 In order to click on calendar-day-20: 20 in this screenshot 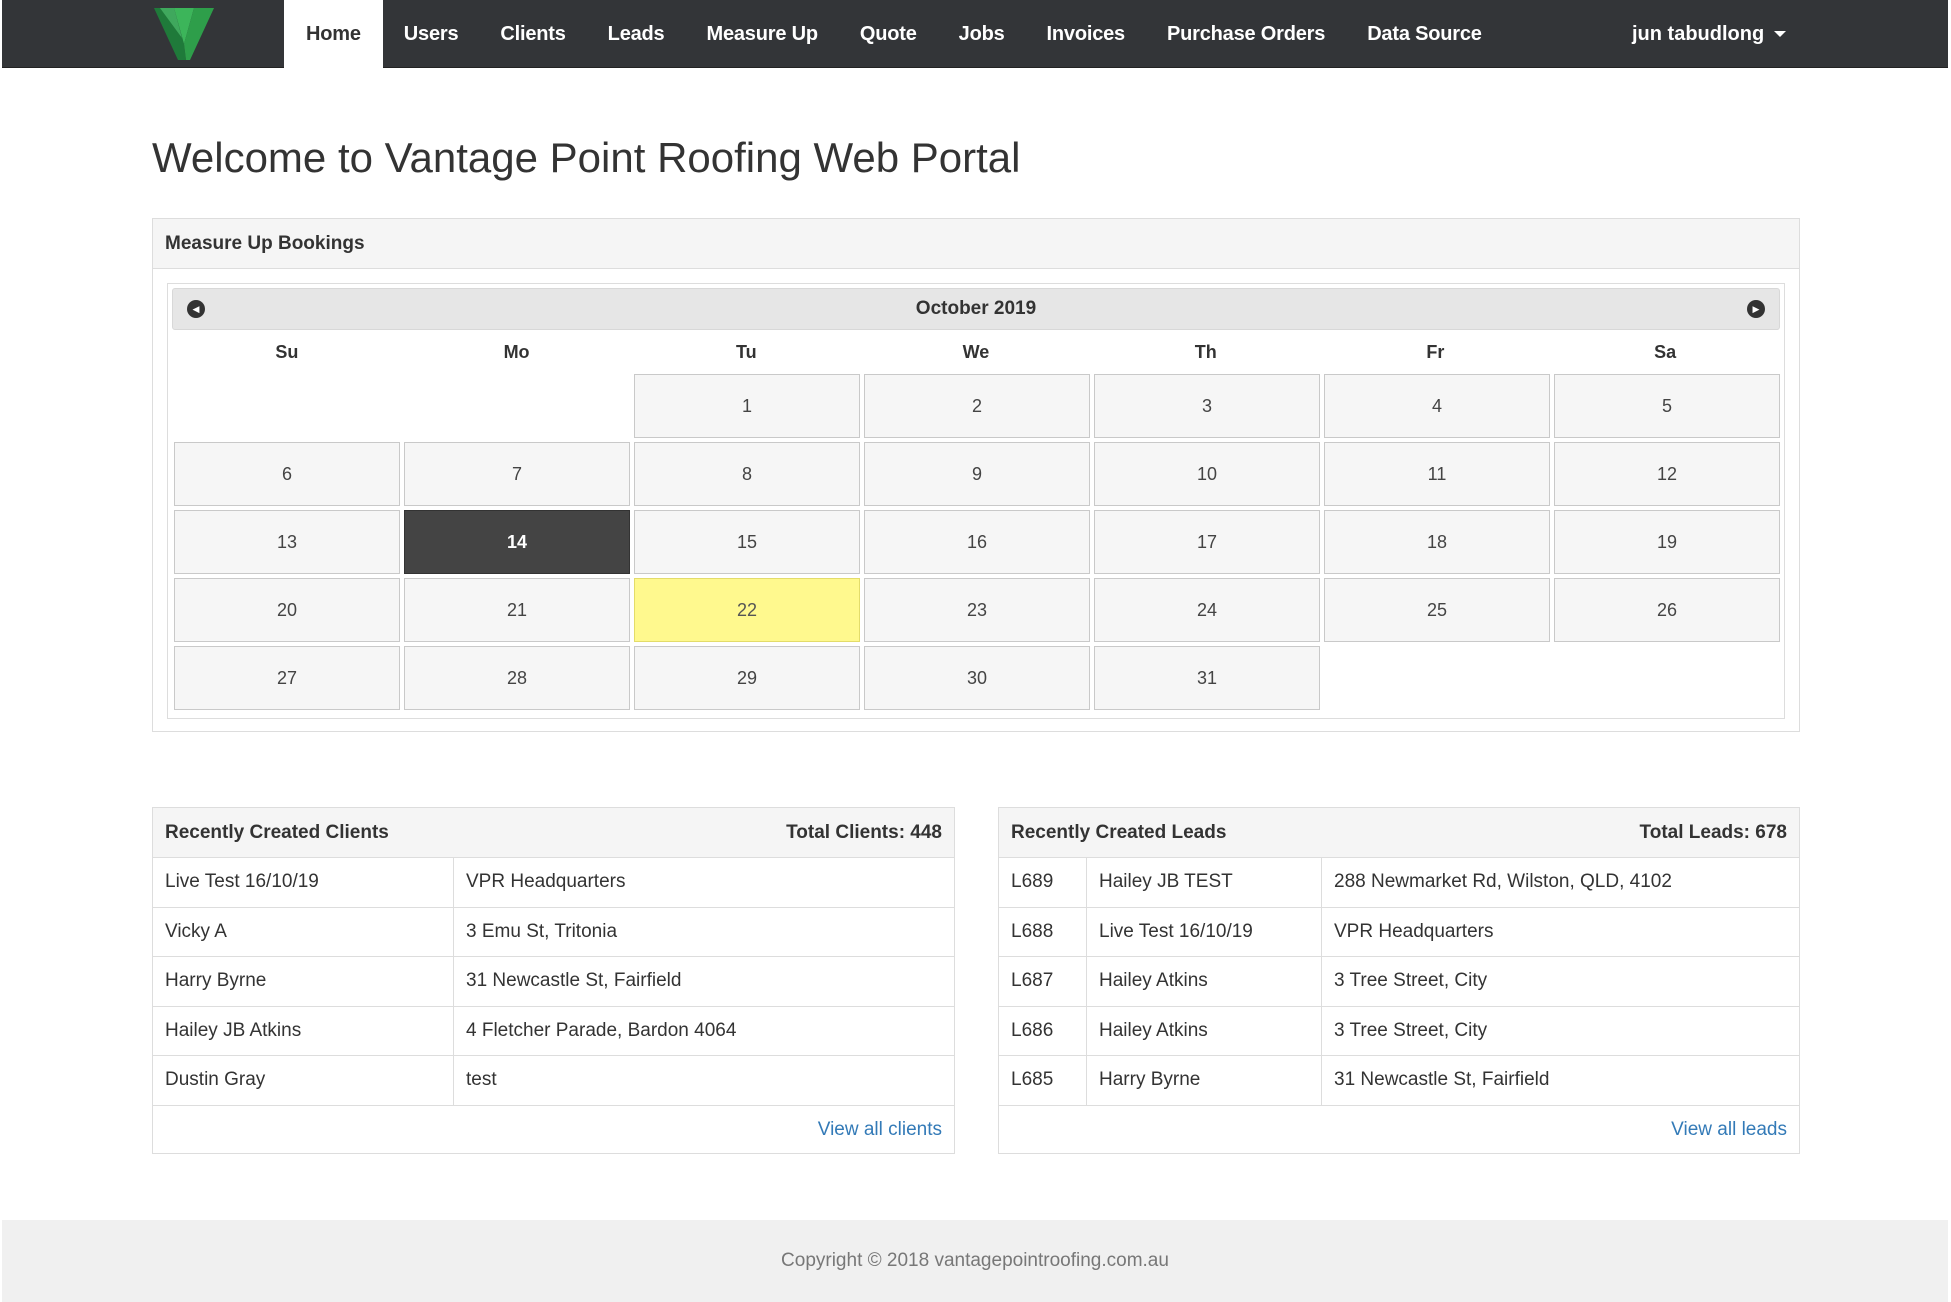, I will do `click(287, 610)`.